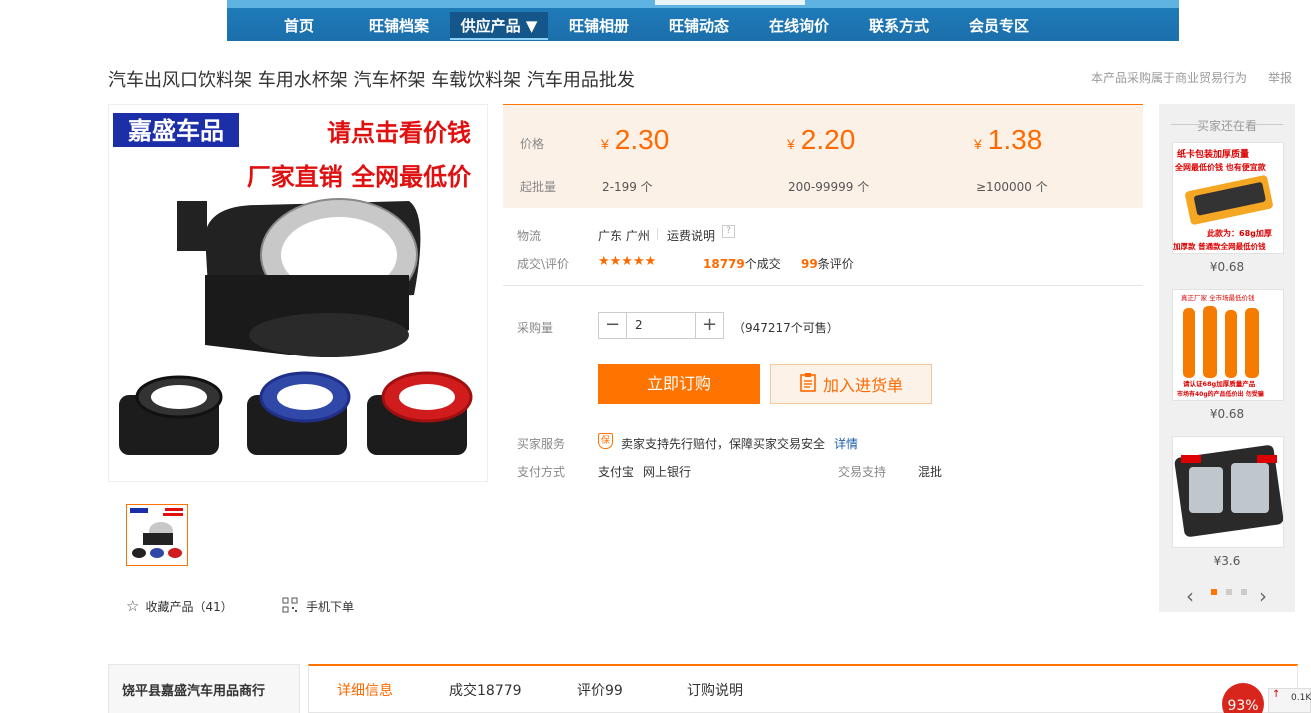  I want to click on up-arrow-icon: ↑, so click(1276, 694).